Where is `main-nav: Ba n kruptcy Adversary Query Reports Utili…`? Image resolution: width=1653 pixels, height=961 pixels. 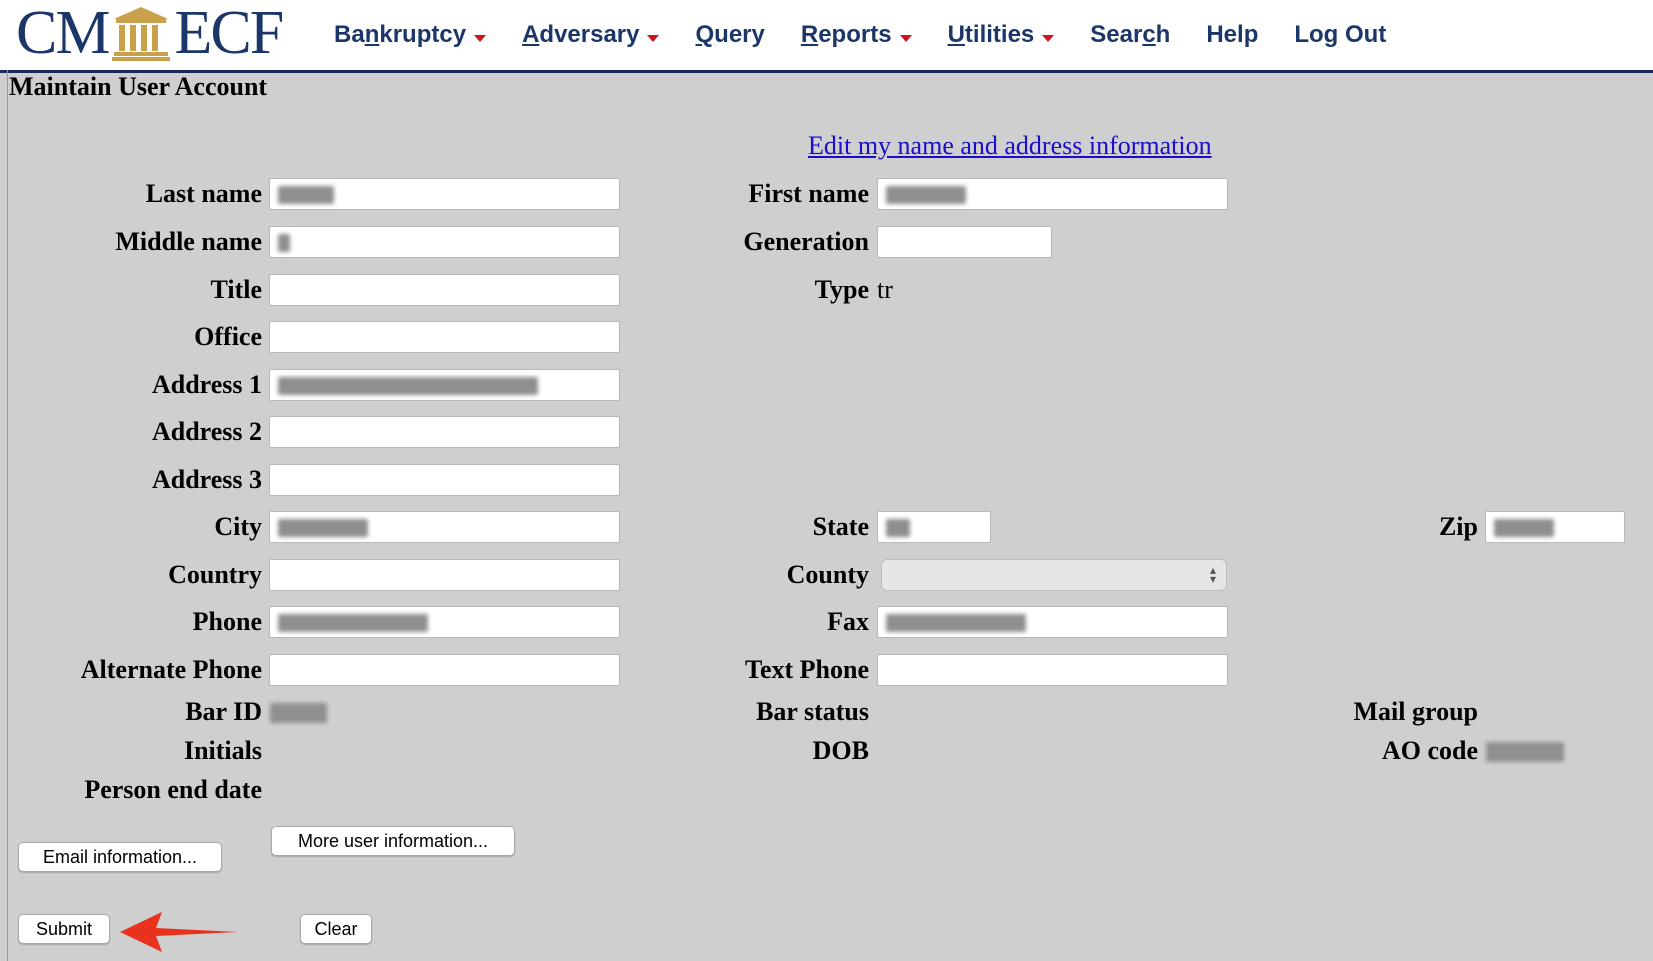 main-nav: Ba n kruptcy Adversary Query Reports Utili… is located at coordinates (878, 35).